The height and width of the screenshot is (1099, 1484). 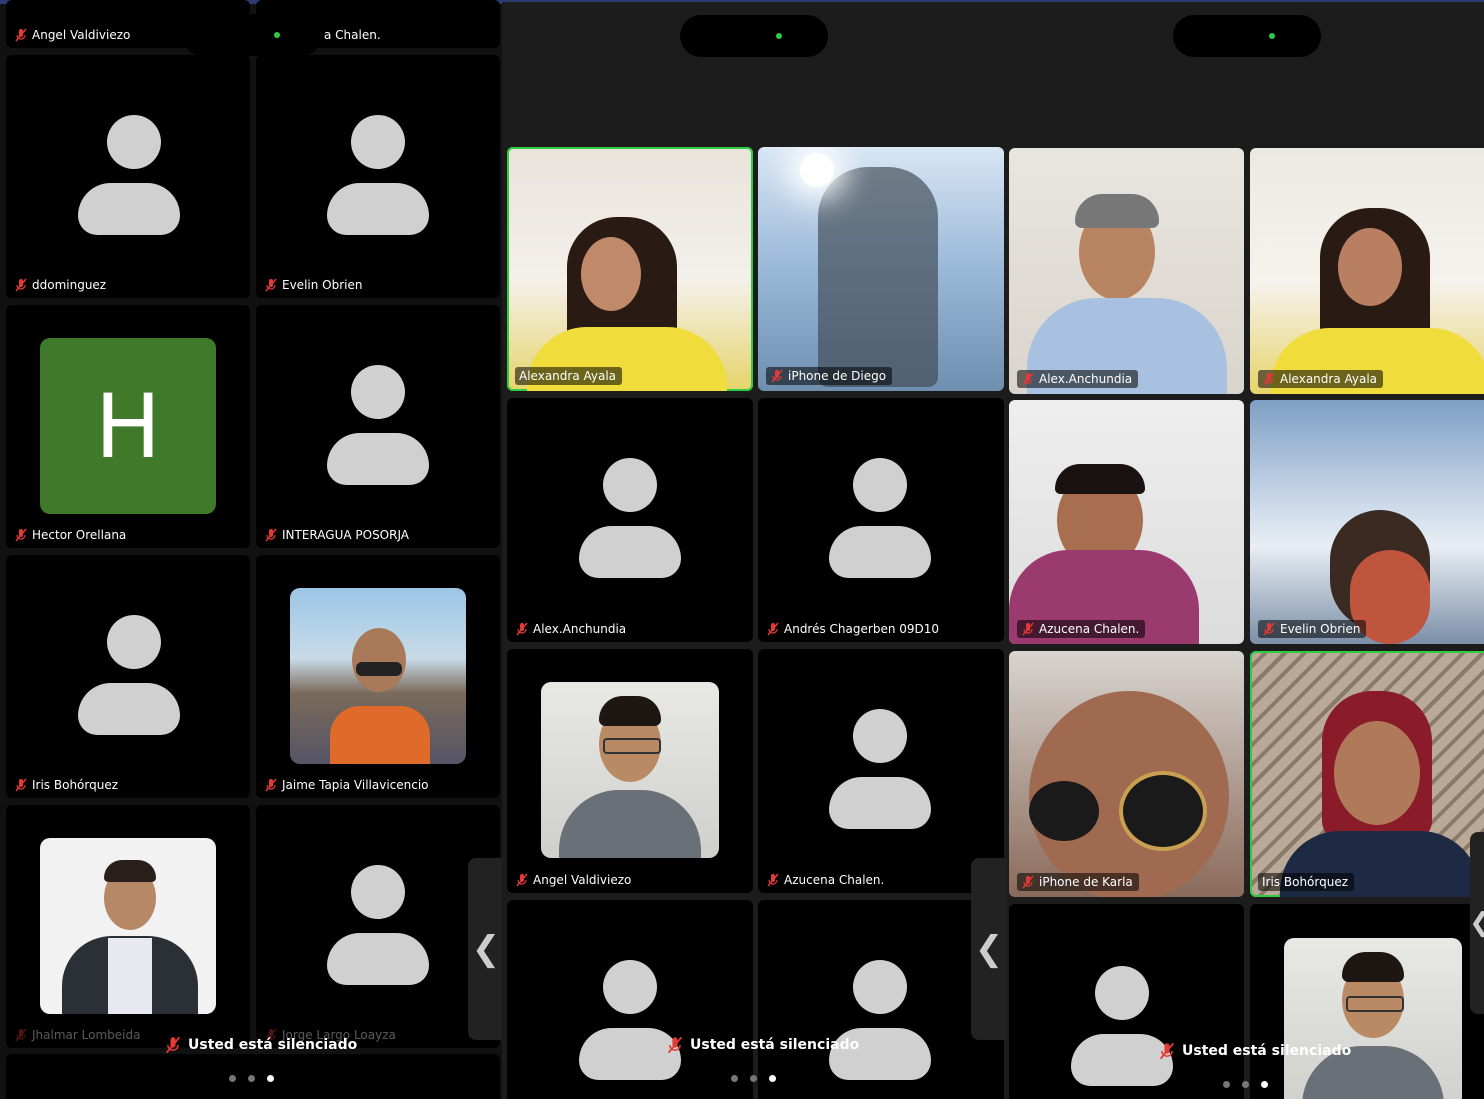 I want to click on participant-name: a Chalen., so click(x=352, y=35).